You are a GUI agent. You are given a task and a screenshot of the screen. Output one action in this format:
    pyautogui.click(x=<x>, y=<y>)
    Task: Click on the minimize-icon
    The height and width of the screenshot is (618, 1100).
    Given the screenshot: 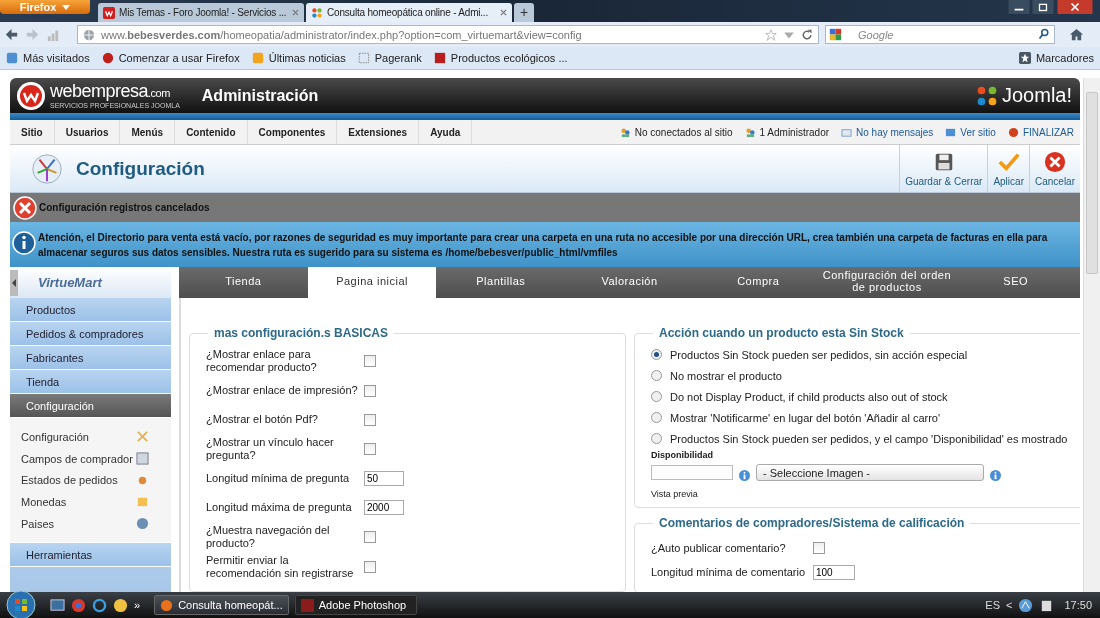 What is the action you would take?
    pyautogui.click(x=1019, y=7)
    